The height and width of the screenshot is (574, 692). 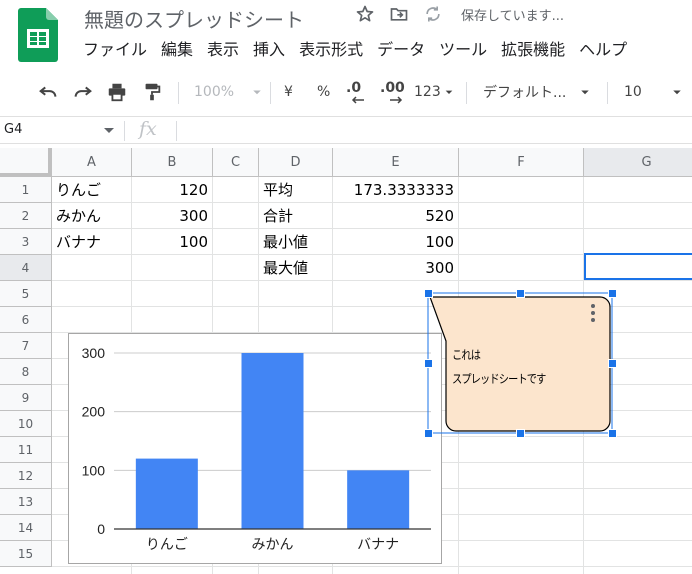 I want to click on row-header-6: 6, so click(x=26, y=320).